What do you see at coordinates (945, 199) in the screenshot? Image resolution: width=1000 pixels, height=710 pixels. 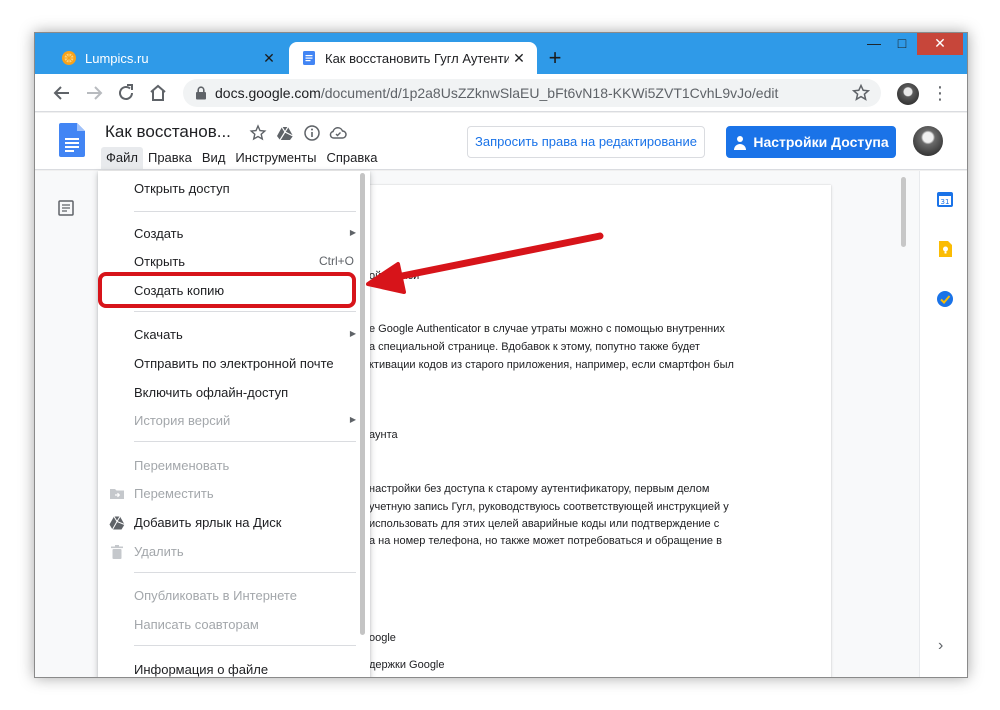 I see `calendar-icon: 31` at bounding box center [945, 199].